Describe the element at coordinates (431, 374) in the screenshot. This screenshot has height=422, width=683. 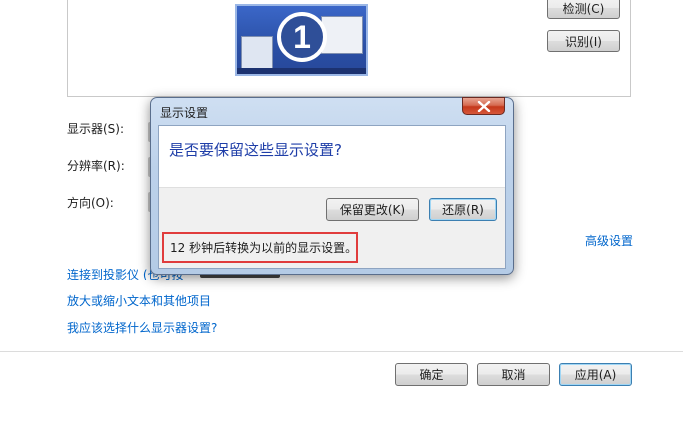
I see `ok-button: 确定` at that location.